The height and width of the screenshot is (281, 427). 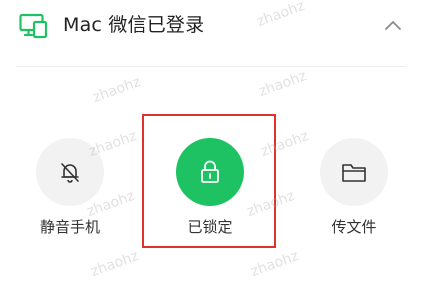 I want to click on transfer-file-label: 传文件, so click(x=354, y=227).